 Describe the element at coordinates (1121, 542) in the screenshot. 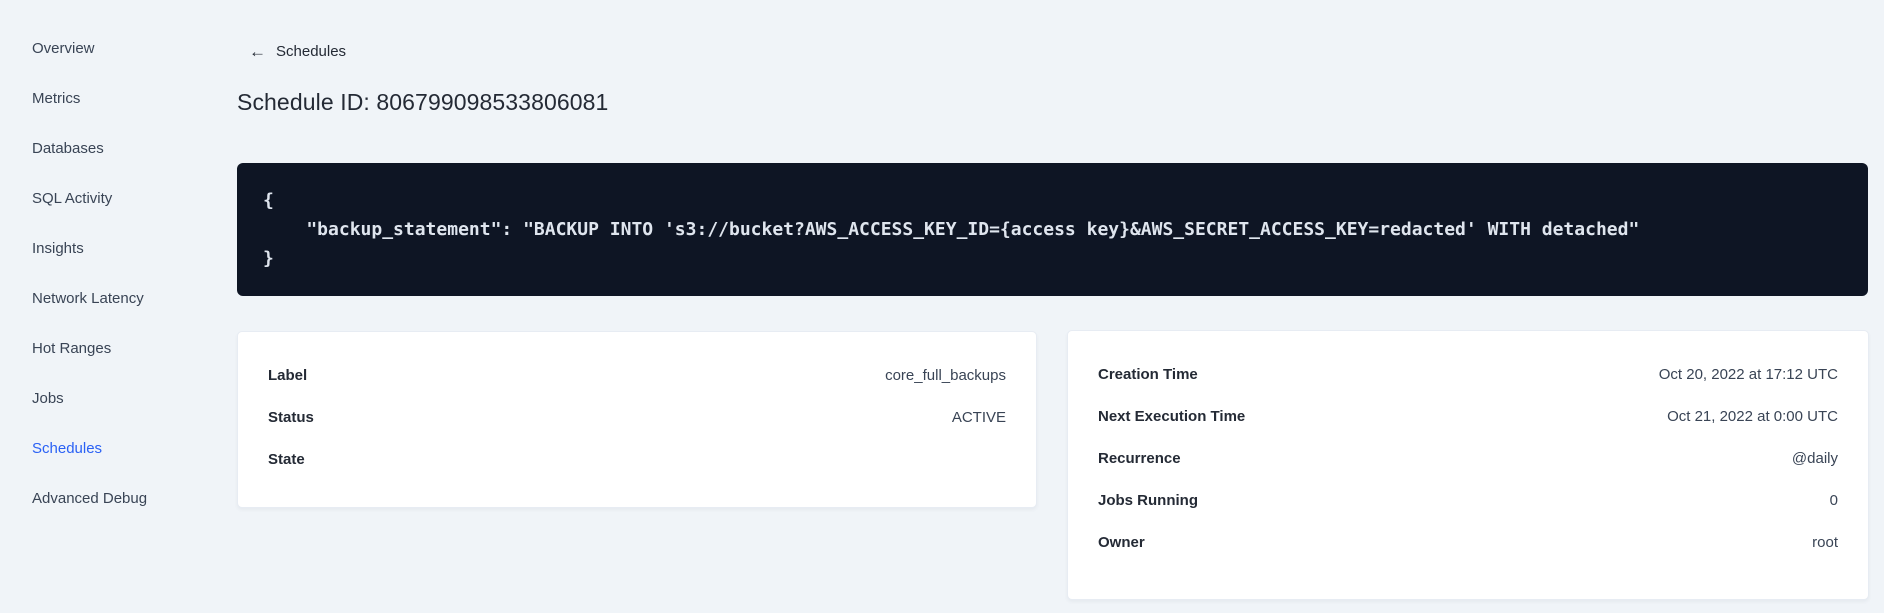

I see `row-label: Owner` at that location.